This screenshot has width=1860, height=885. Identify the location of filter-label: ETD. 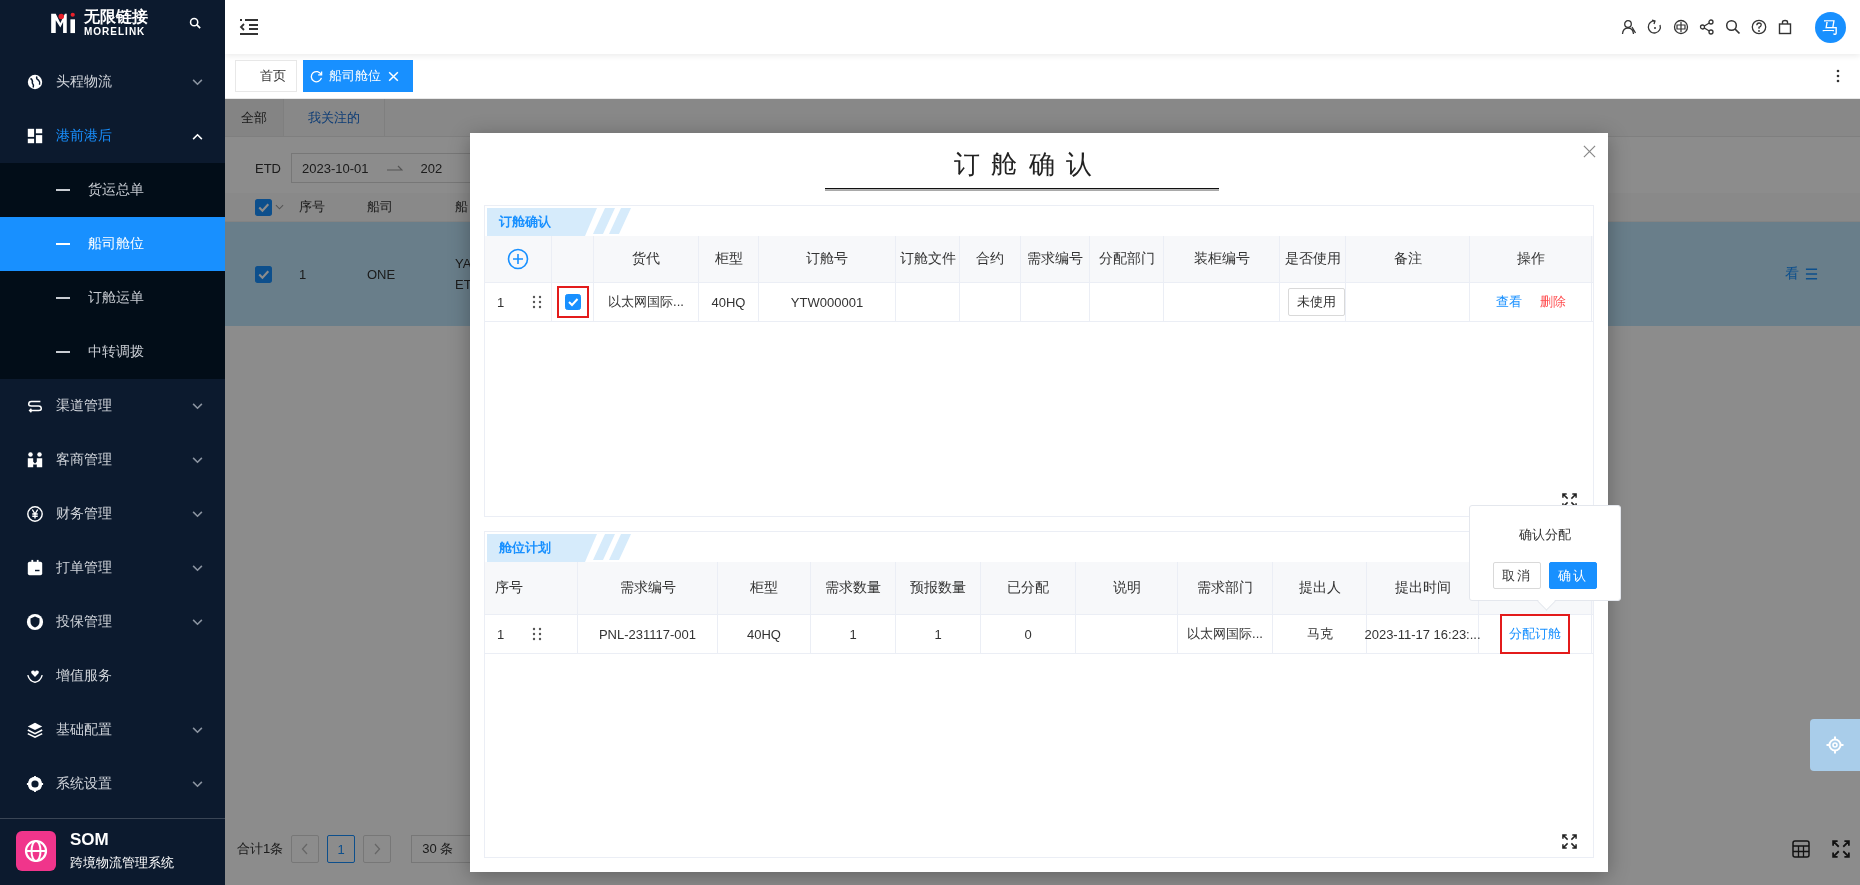
(268, 168).